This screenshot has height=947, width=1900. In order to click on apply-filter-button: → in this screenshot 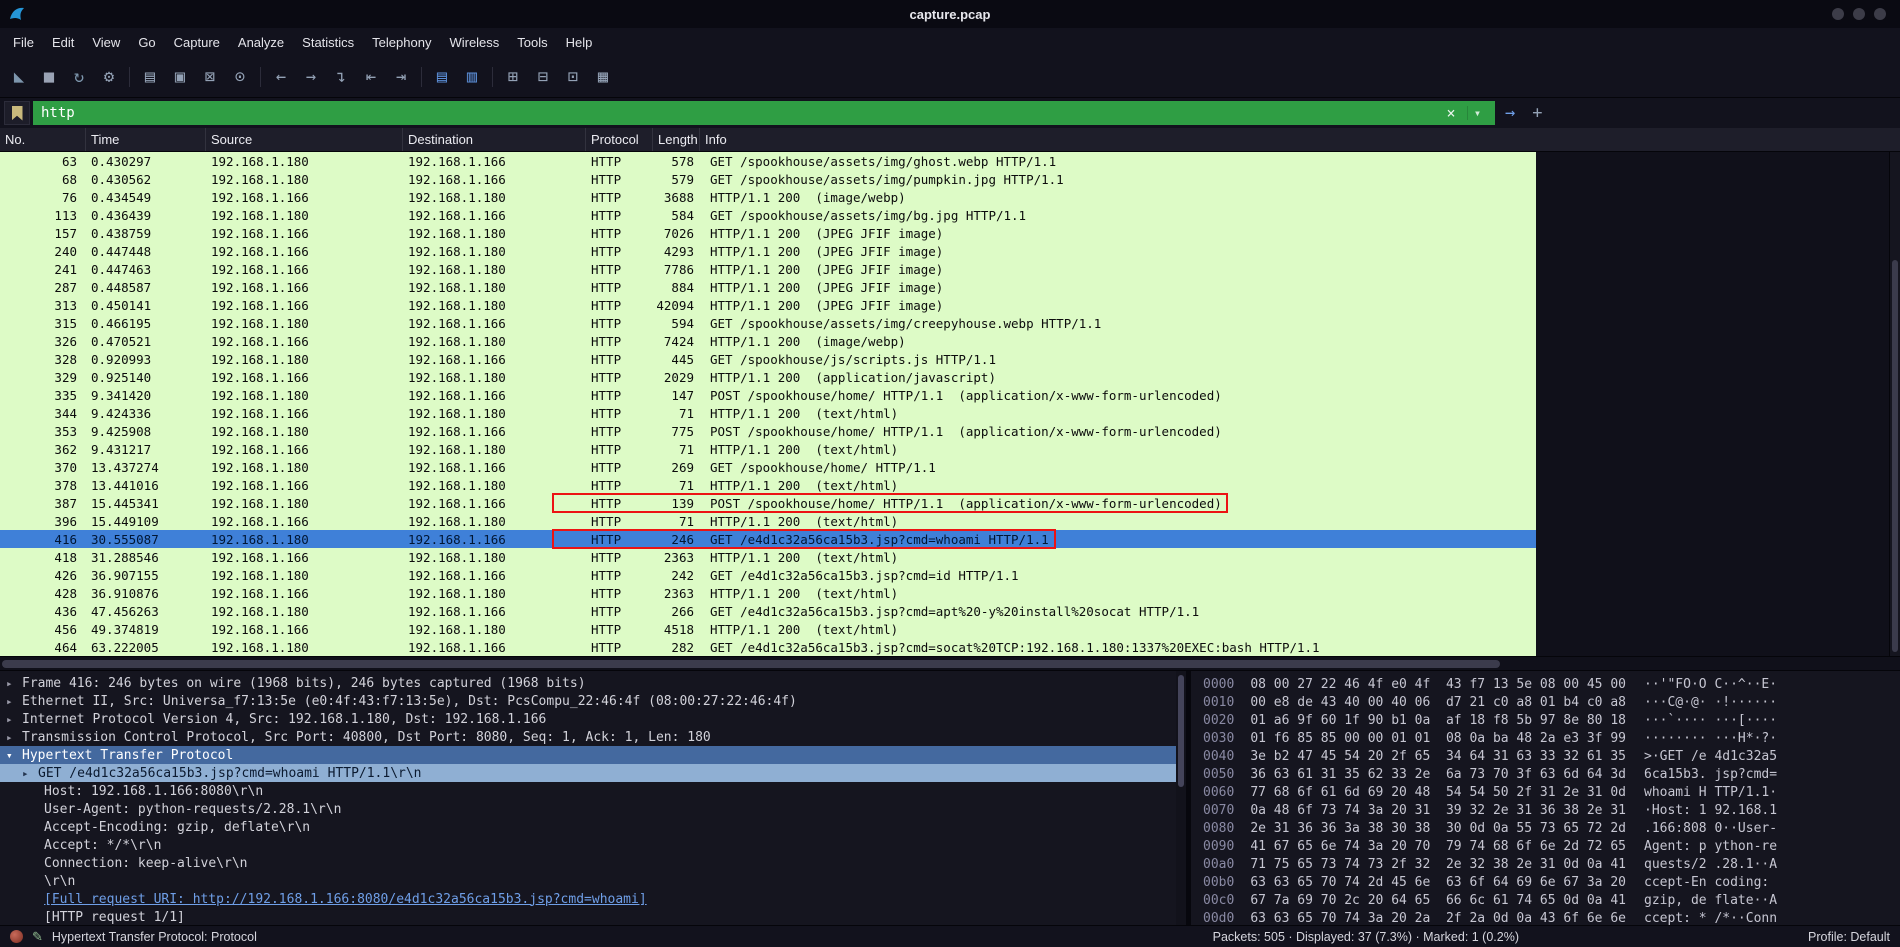, I will do `click(1510, 113)`.